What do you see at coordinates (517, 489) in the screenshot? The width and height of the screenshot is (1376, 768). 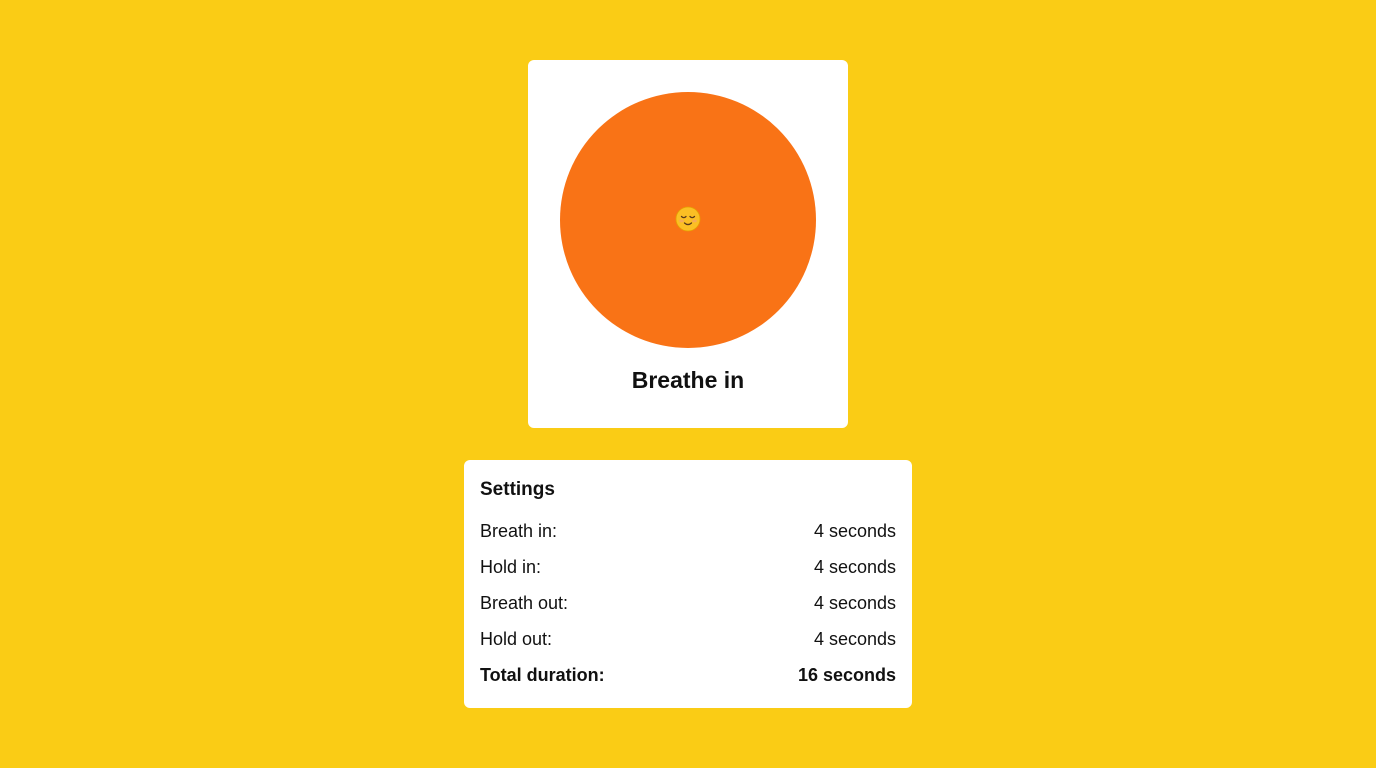 I see `settings-title: Settings` at bounding box center [517, 489].